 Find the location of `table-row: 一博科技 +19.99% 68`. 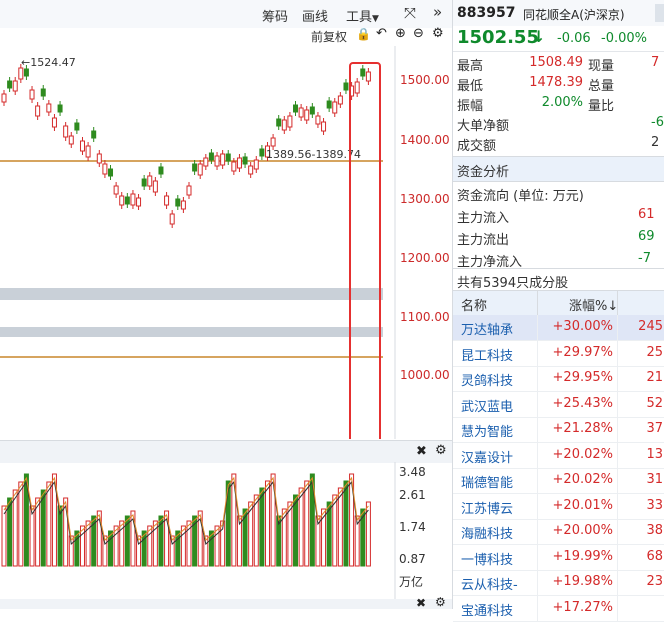

table-row: 一博科技 +19.99% 68 is located at coordinates (558, 557).